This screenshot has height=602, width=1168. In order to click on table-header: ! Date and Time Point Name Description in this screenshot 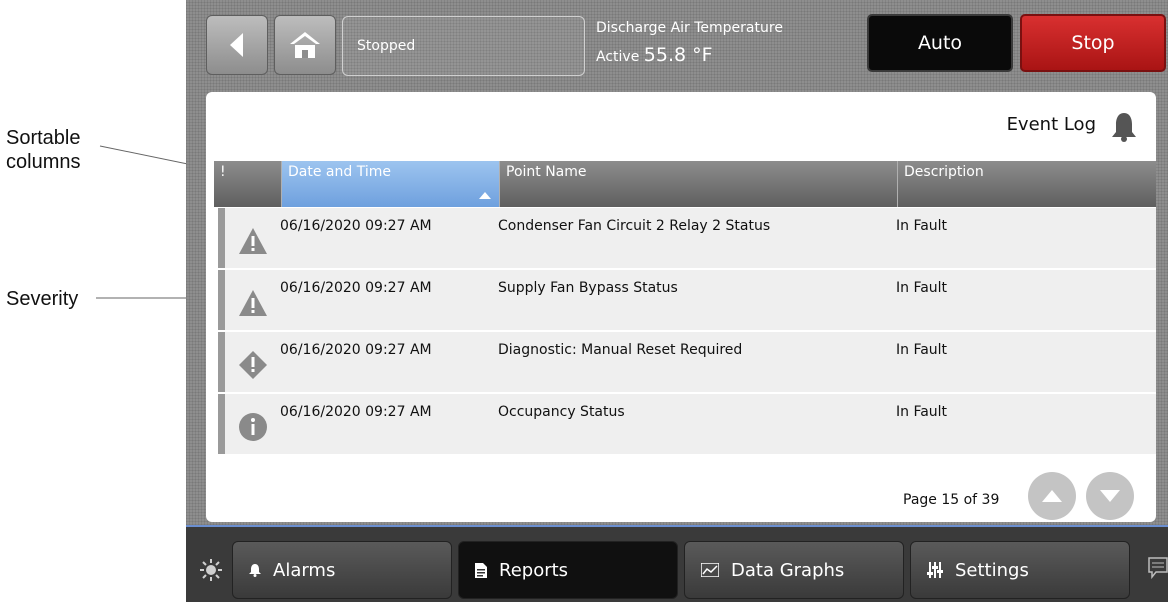, I will do `click(685, 184)`.